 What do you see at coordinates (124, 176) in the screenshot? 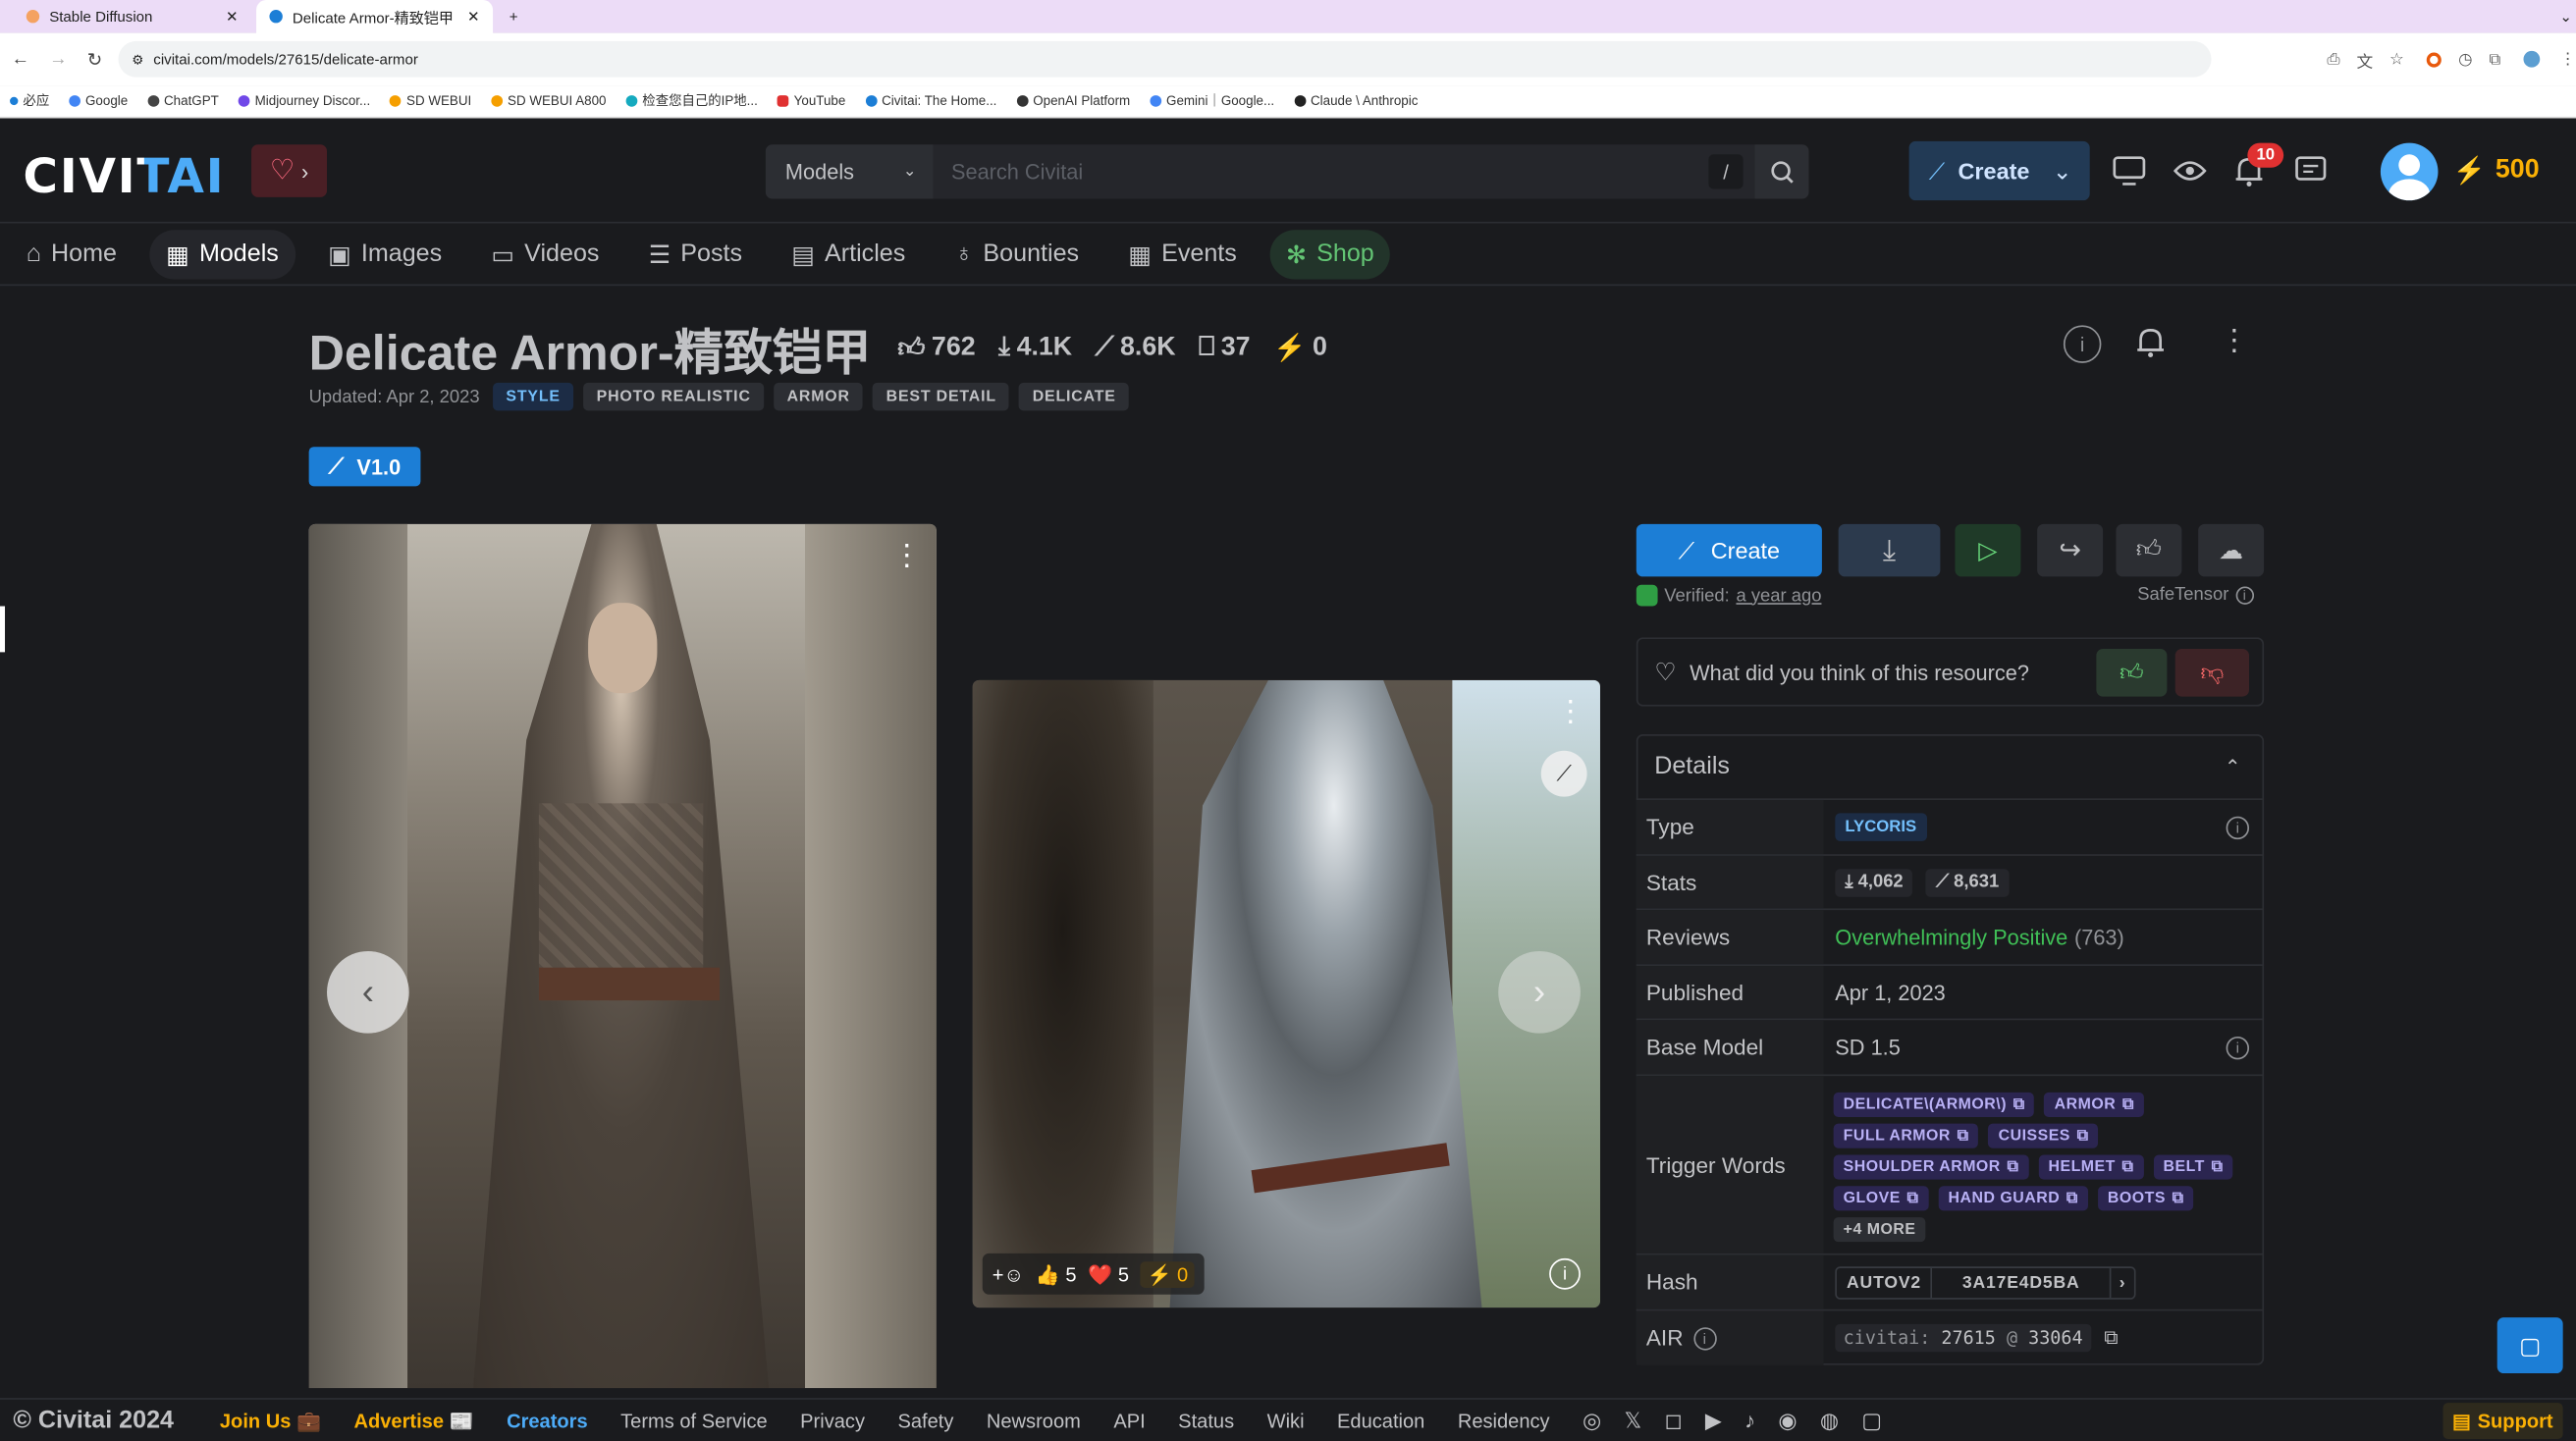
I see `civitai-logo: CIVITAI` at bounding box center [124, 176].